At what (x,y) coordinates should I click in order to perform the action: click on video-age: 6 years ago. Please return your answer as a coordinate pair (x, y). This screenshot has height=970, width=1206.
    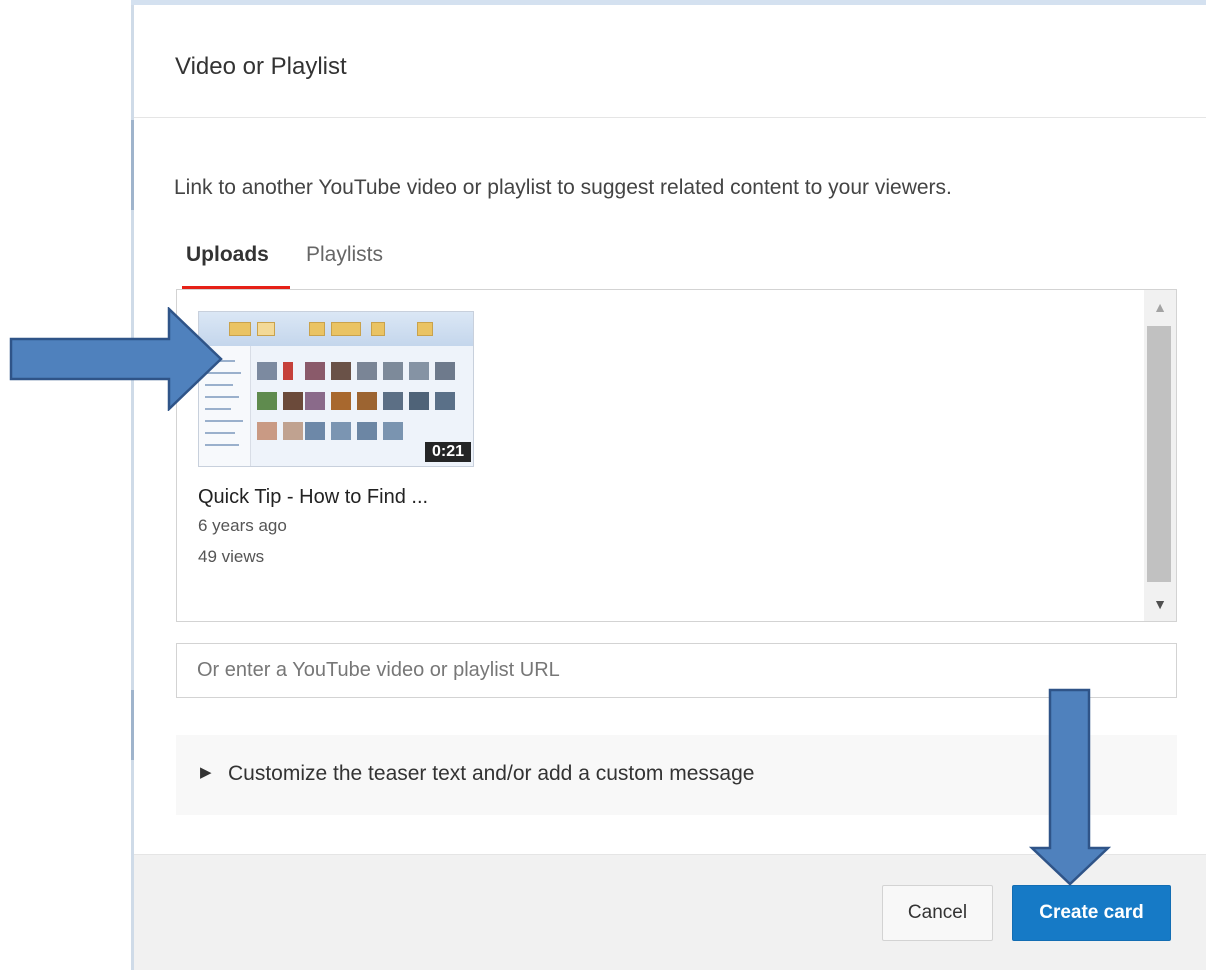
    Looking at the image, I should click on (242, 525).